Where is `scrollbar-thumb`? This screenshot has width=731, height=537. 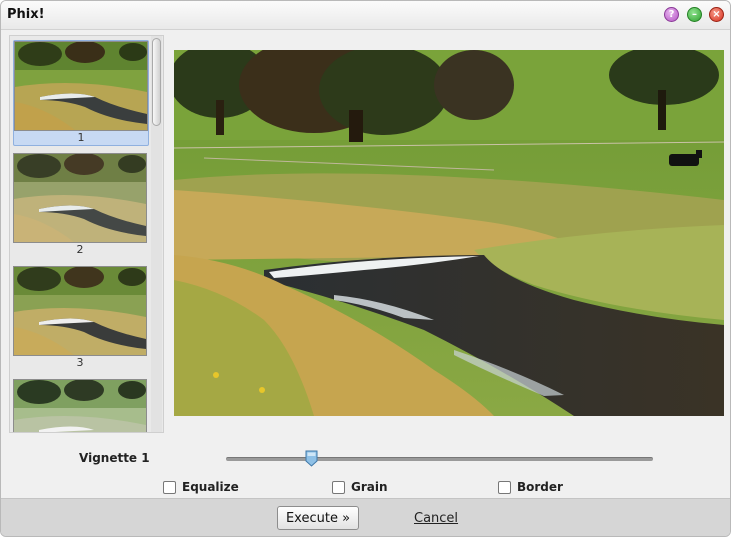 scrollbar-thumb is located at coordinates (156, 82).